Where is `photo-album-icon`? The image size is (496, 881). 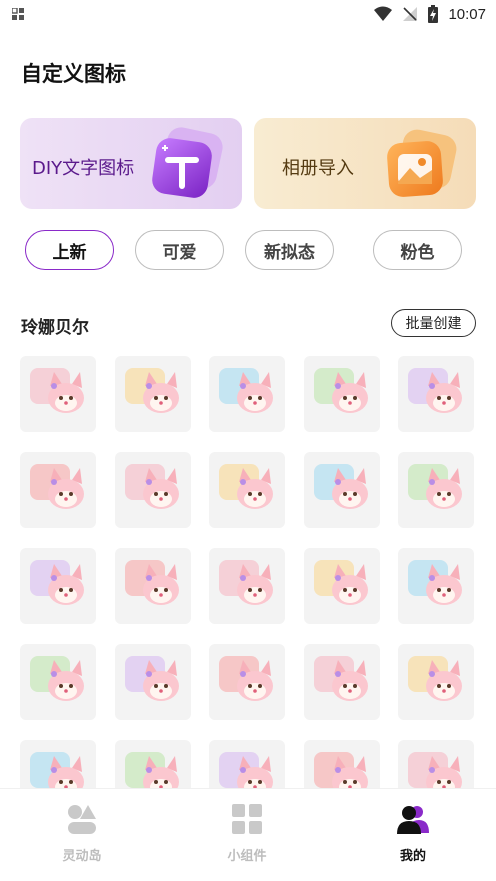 photo-album-icon is located at coordinates (422, 163).